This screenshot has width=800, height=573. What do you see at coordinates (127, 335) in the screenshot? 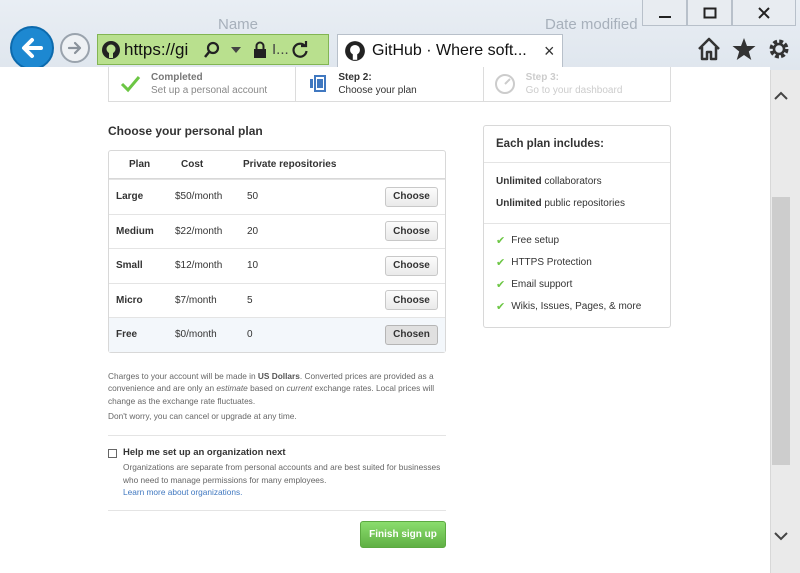
I see `plan-name: Free` at bounding box center [127, 335].